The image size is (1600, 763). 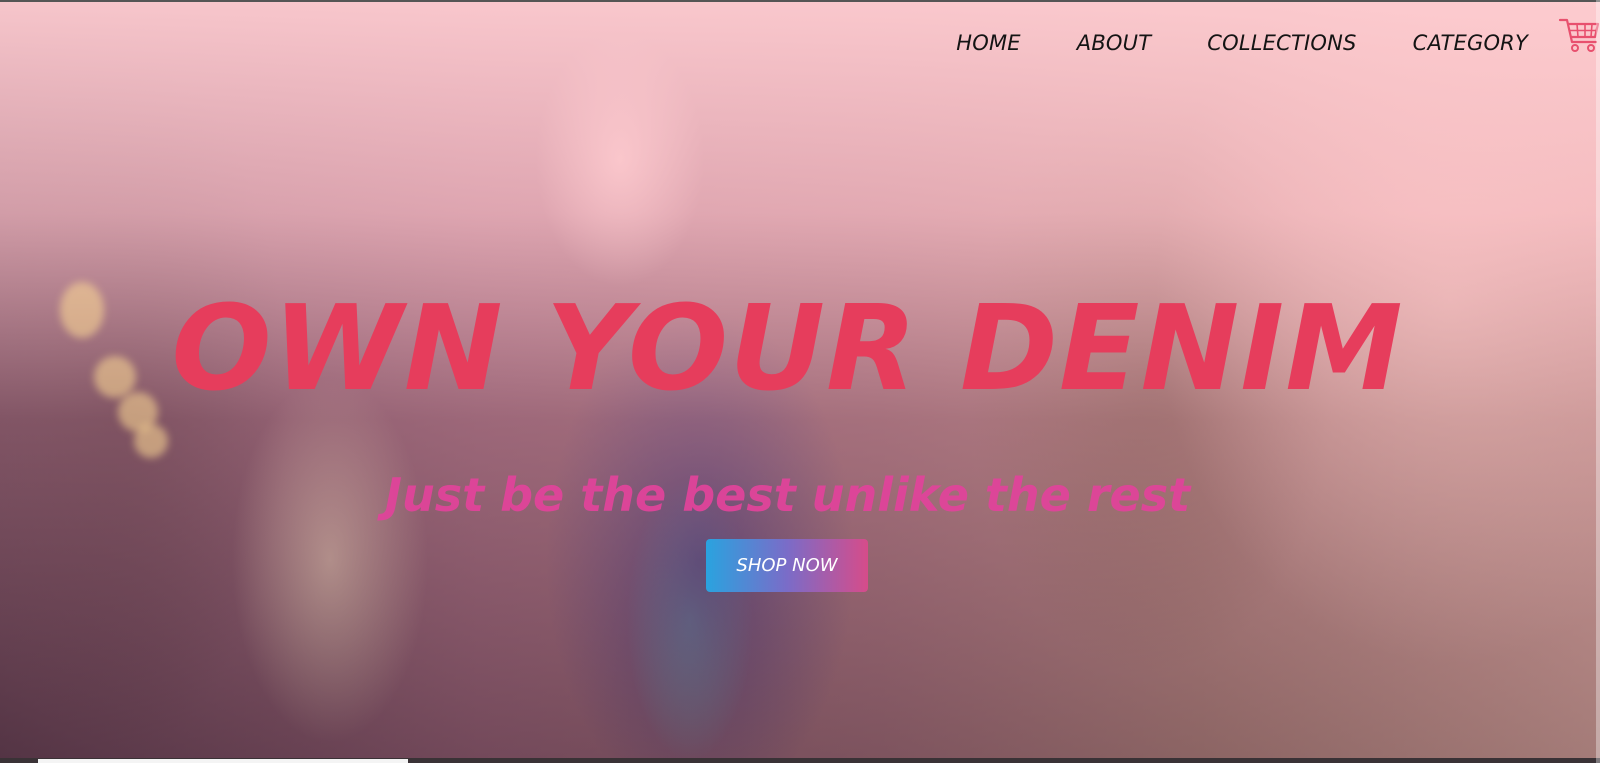 What do you see at coordinates (1281, 43) in the screenshot?
I see `nav-collections: COLLECTIONS` at bounding box center [1281, 43].